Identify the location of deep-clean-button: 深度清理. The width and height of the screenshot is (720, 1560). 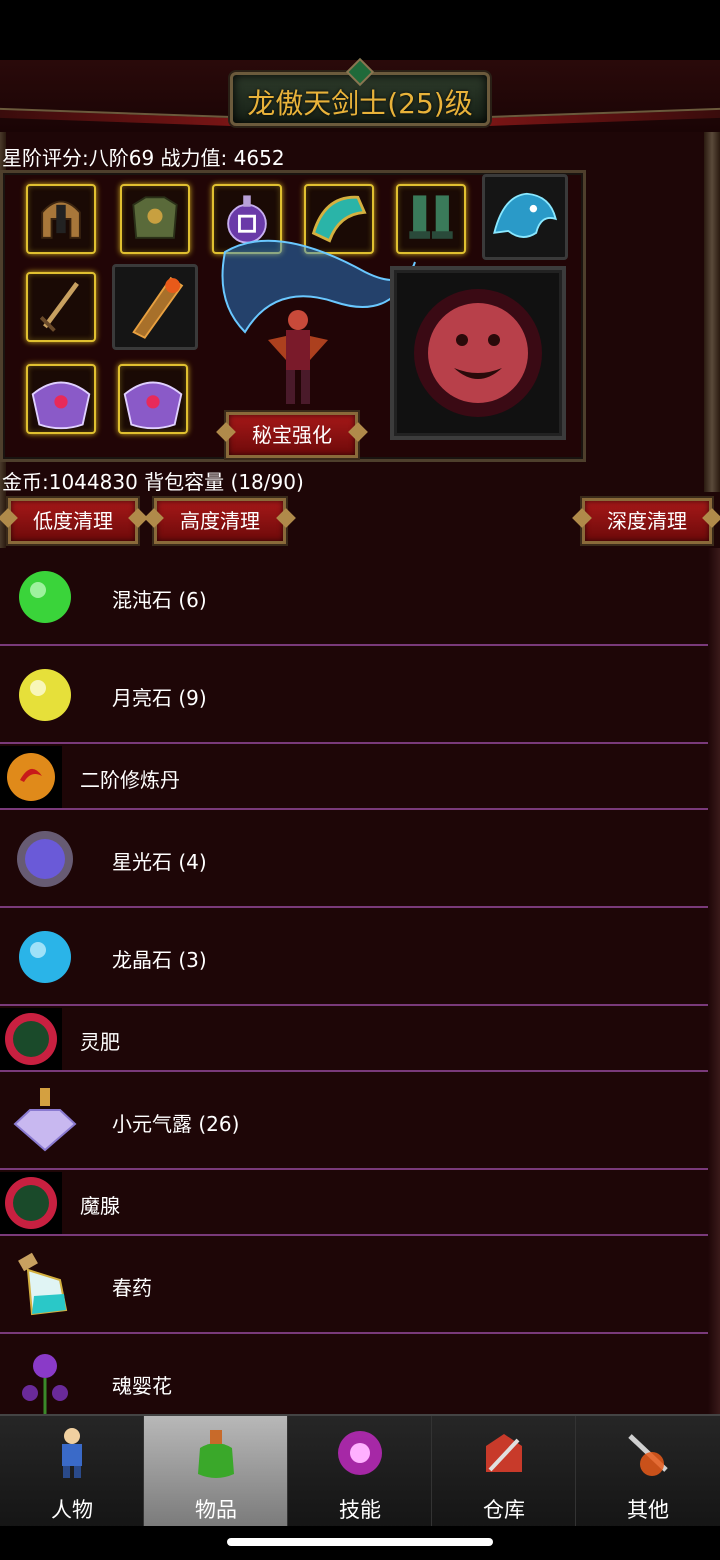
(647, 521).